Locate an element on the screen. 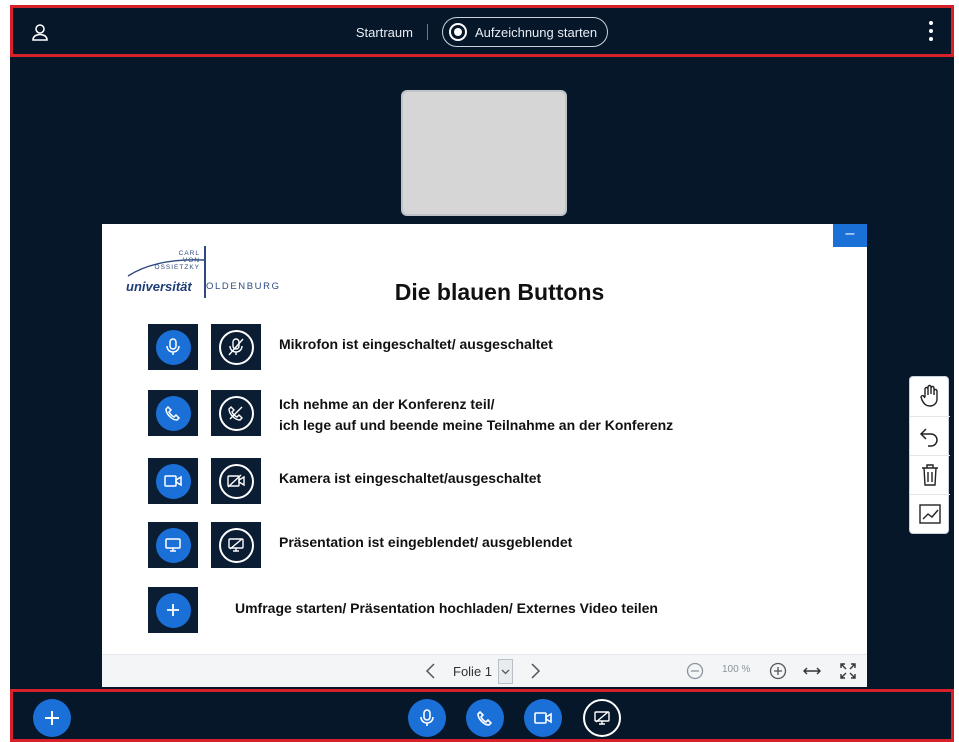  room-header: Startraum Aufzeichnung starten is located at coordinates (482, 32).